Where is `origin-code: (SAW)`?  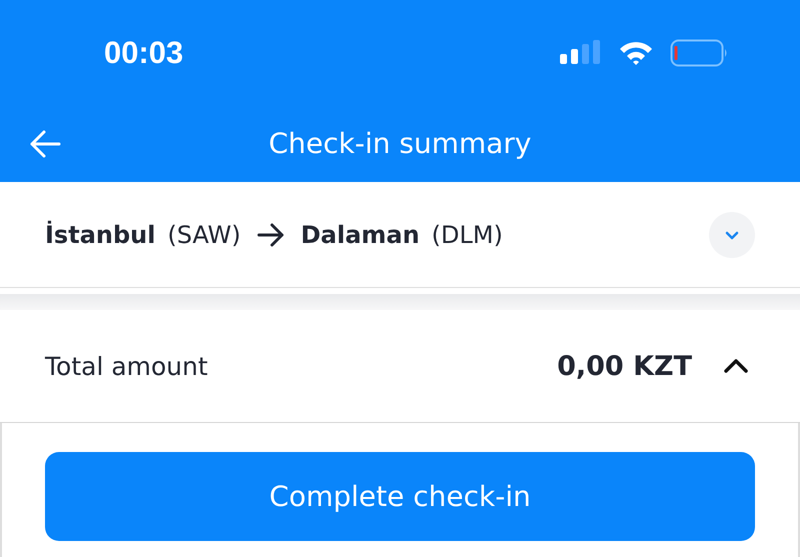 origin-code: (SAW) is located at coordinates (204, 234).